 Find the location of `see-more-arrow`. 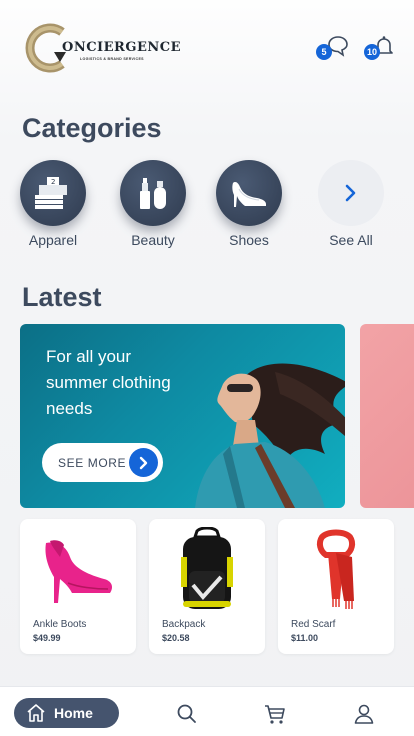

see-more-arrow is located at coordinates (143, 462).